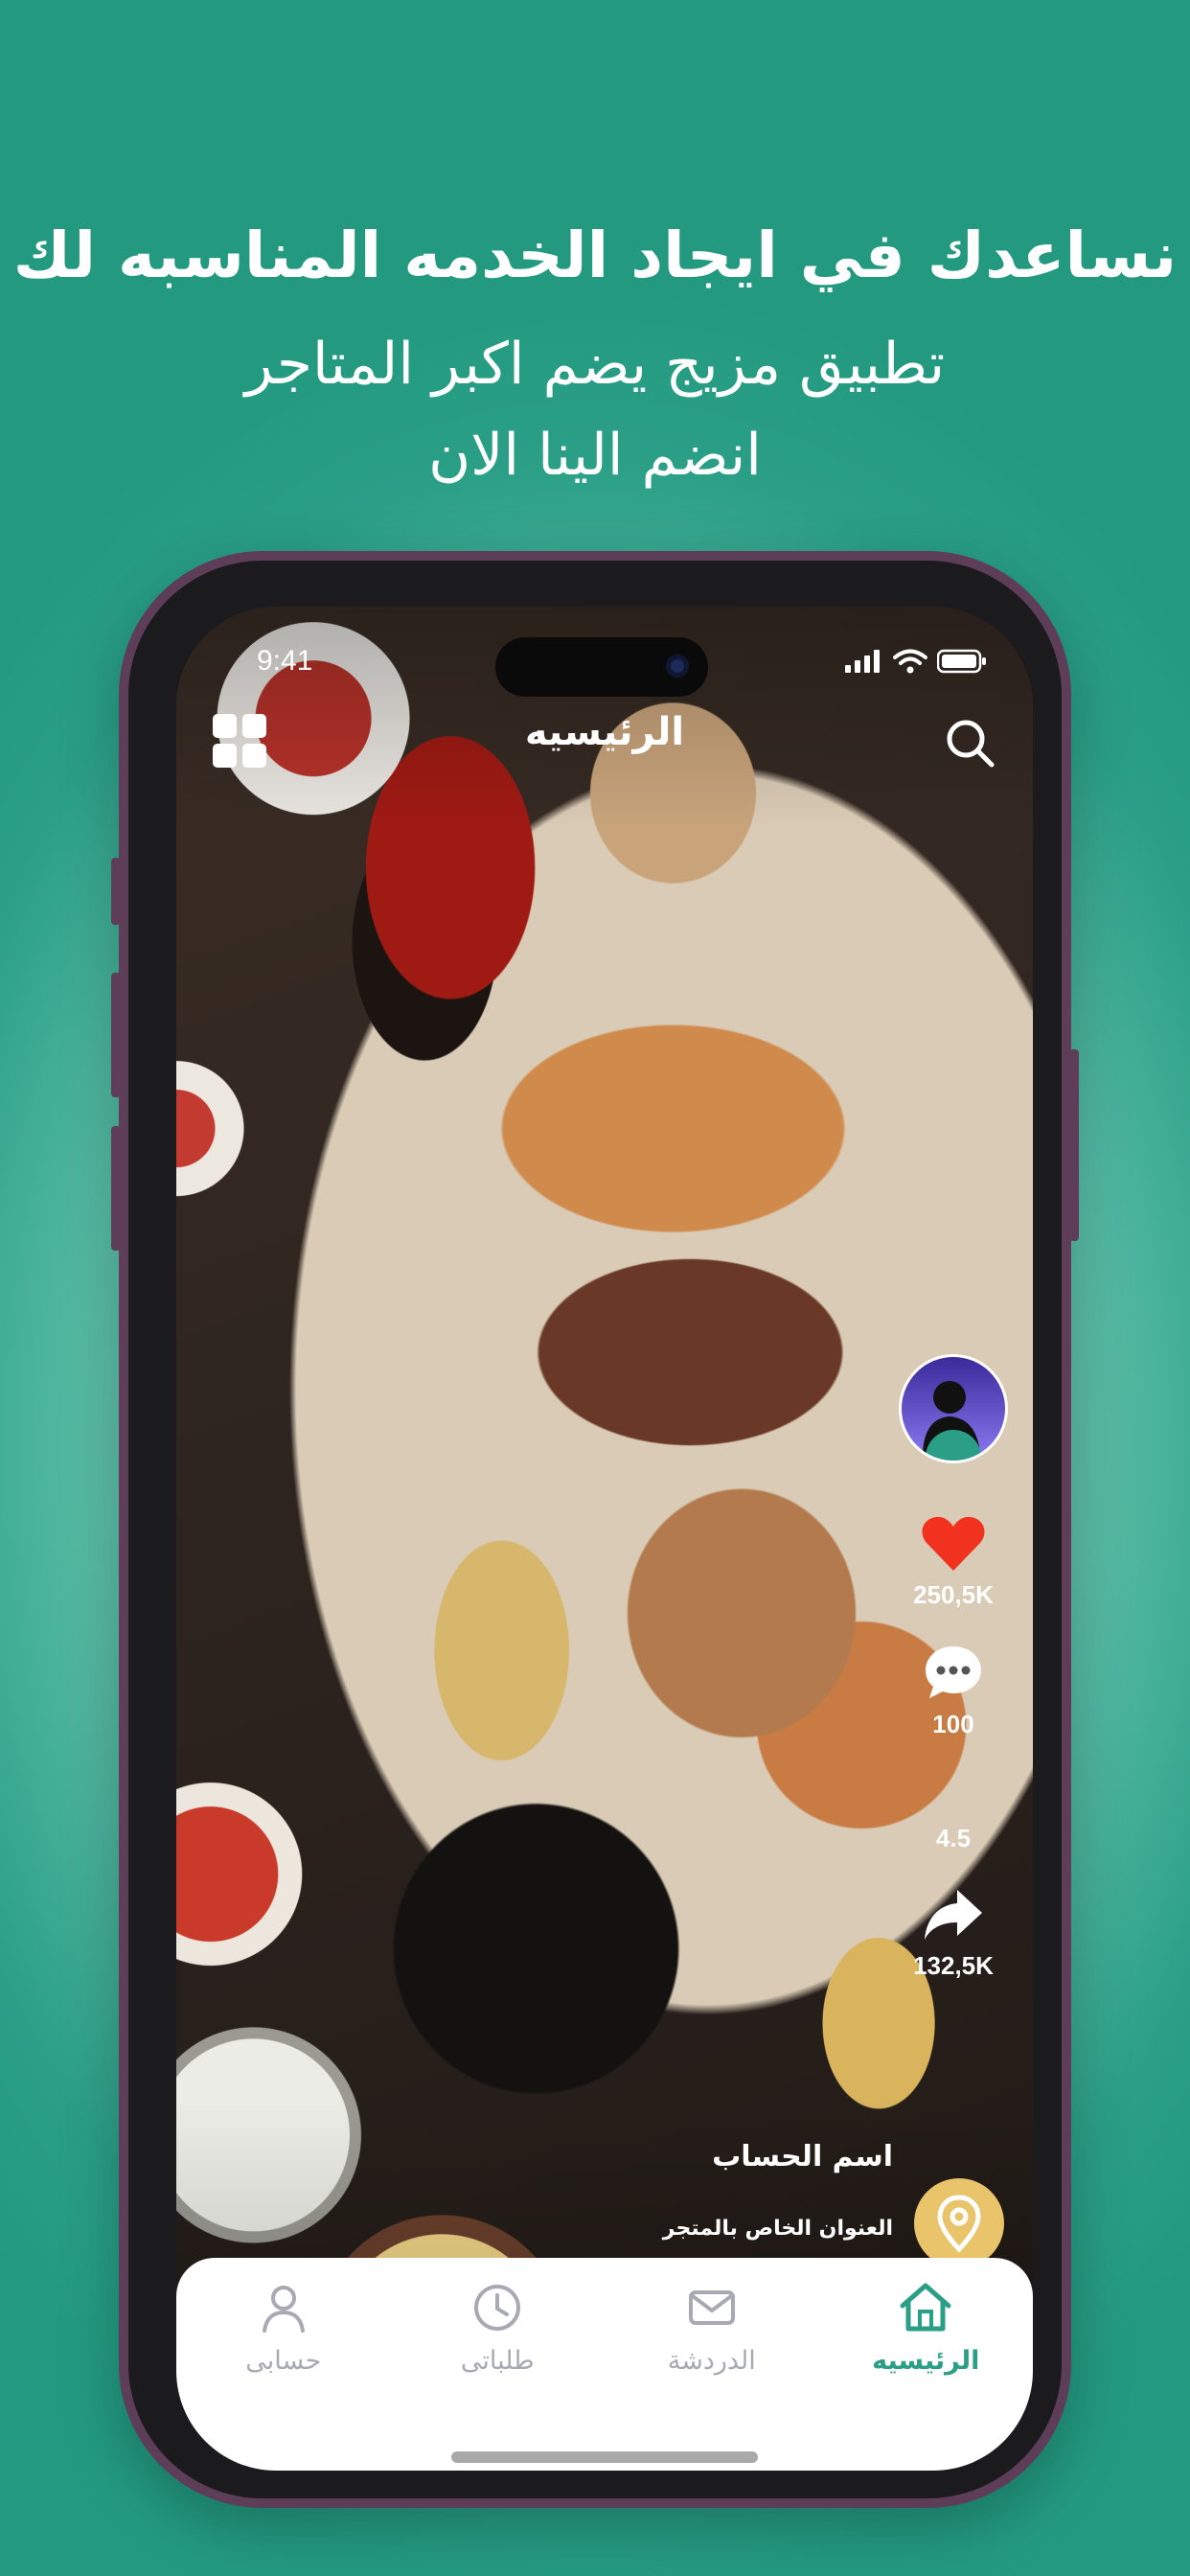 Image resolution: width=1190 pixels, height=2576 pixels. What do you see at coordinates (284, 2309) in the screenshot?
I see `user-icon` at bounding box center [284, 2309].